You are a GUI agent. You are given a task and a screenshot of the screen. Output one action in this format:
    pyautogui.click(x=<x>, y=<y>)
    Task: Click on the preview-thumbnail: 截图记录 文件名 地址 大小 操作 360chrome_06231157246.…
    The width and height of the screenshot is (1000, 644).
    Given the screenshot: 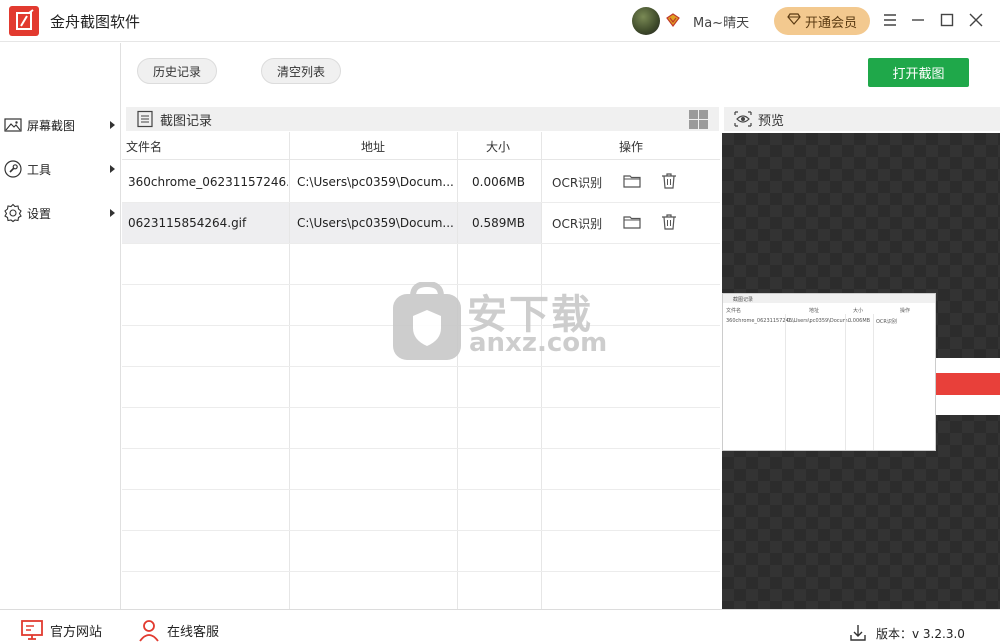 What is the action you would take?
    pyautogui.click(x=829, y=372)
    